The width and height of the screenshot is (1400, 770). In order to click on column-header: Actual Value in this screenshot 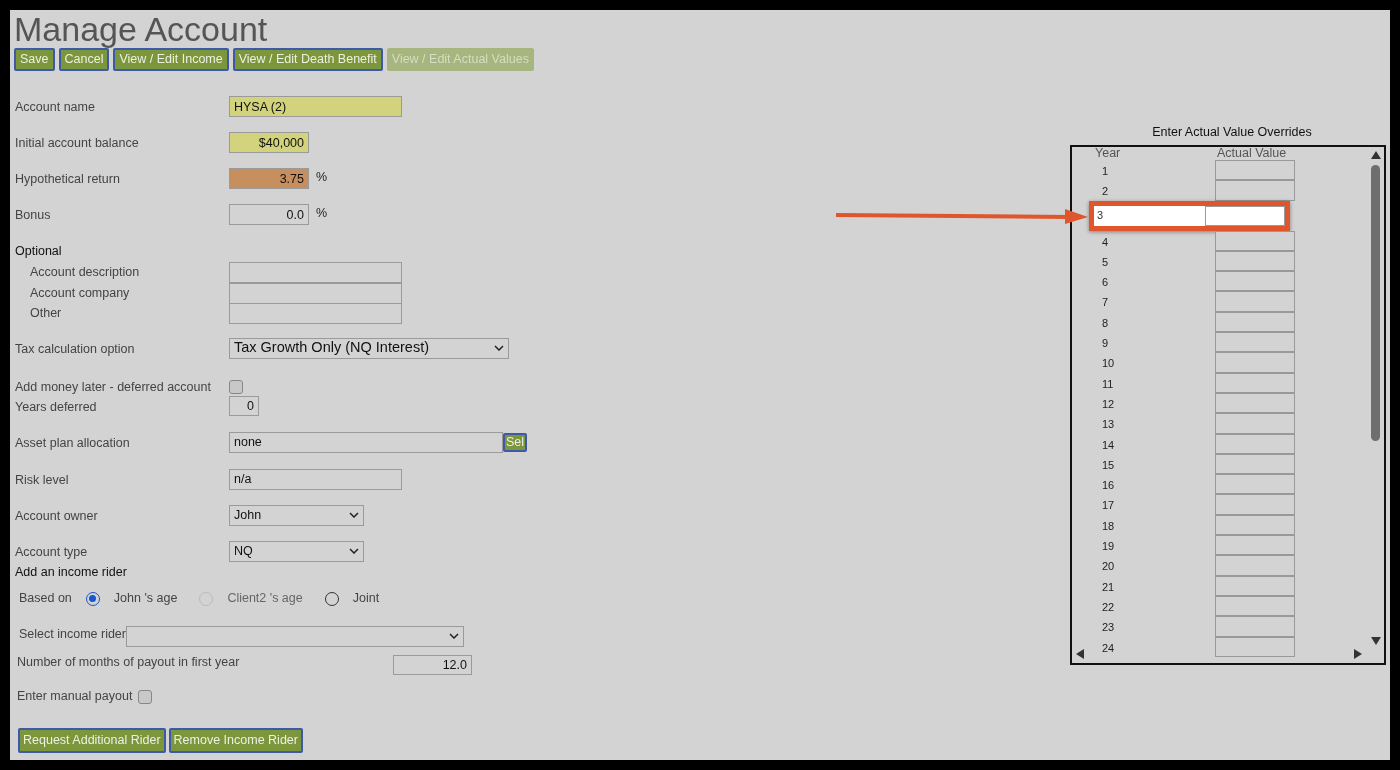, I will do `click(1252, 153)`.